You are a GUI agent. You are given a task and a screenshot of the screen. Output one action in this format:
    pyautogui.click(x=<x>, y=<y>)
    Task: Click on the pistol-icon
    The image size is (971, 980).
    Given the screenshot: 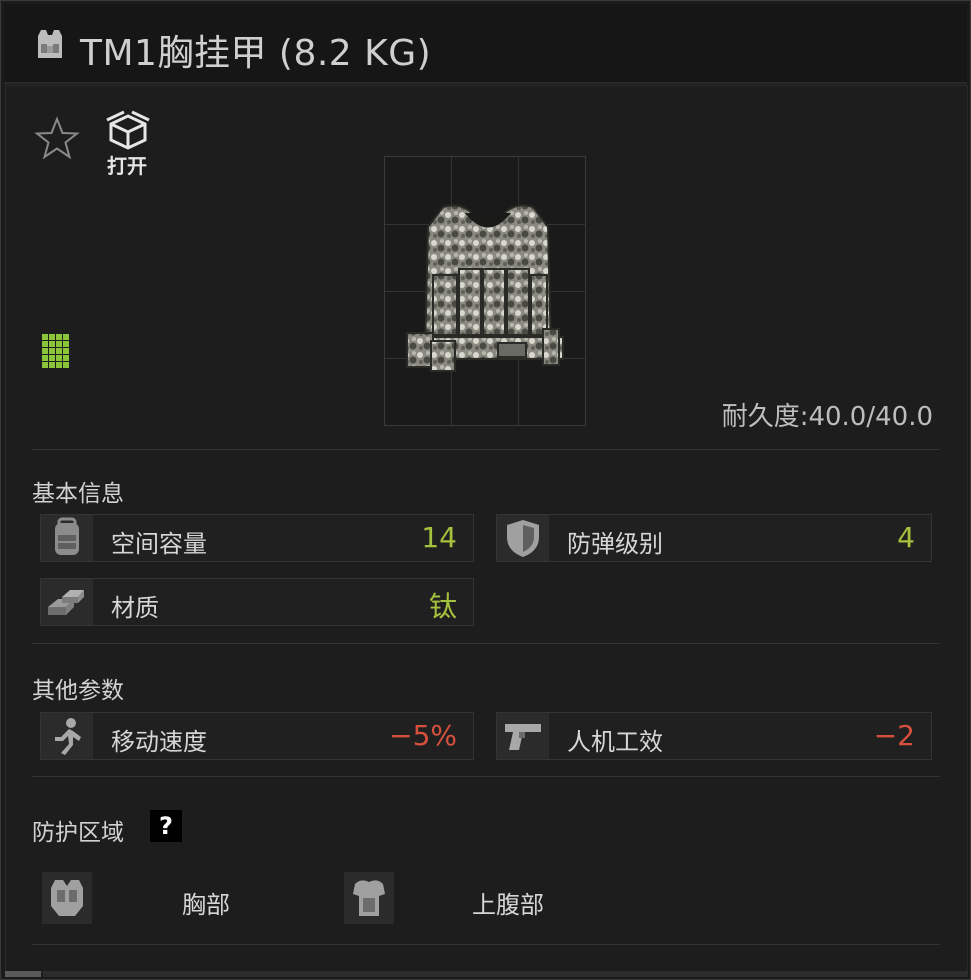 What is the action you would take?
    pyautogui.click(x=523, y=736)
    